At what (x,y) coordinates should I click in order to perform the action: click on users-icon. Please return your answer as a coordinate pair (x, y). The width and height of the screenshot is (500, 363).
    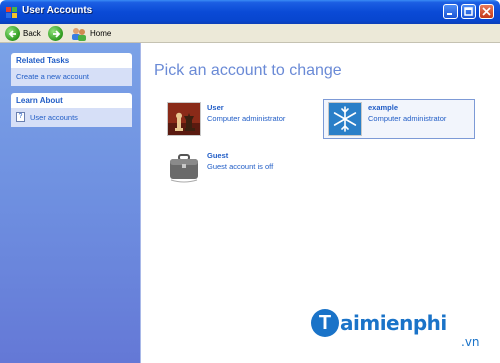
    Looking at the image, I should click on (79, 34).